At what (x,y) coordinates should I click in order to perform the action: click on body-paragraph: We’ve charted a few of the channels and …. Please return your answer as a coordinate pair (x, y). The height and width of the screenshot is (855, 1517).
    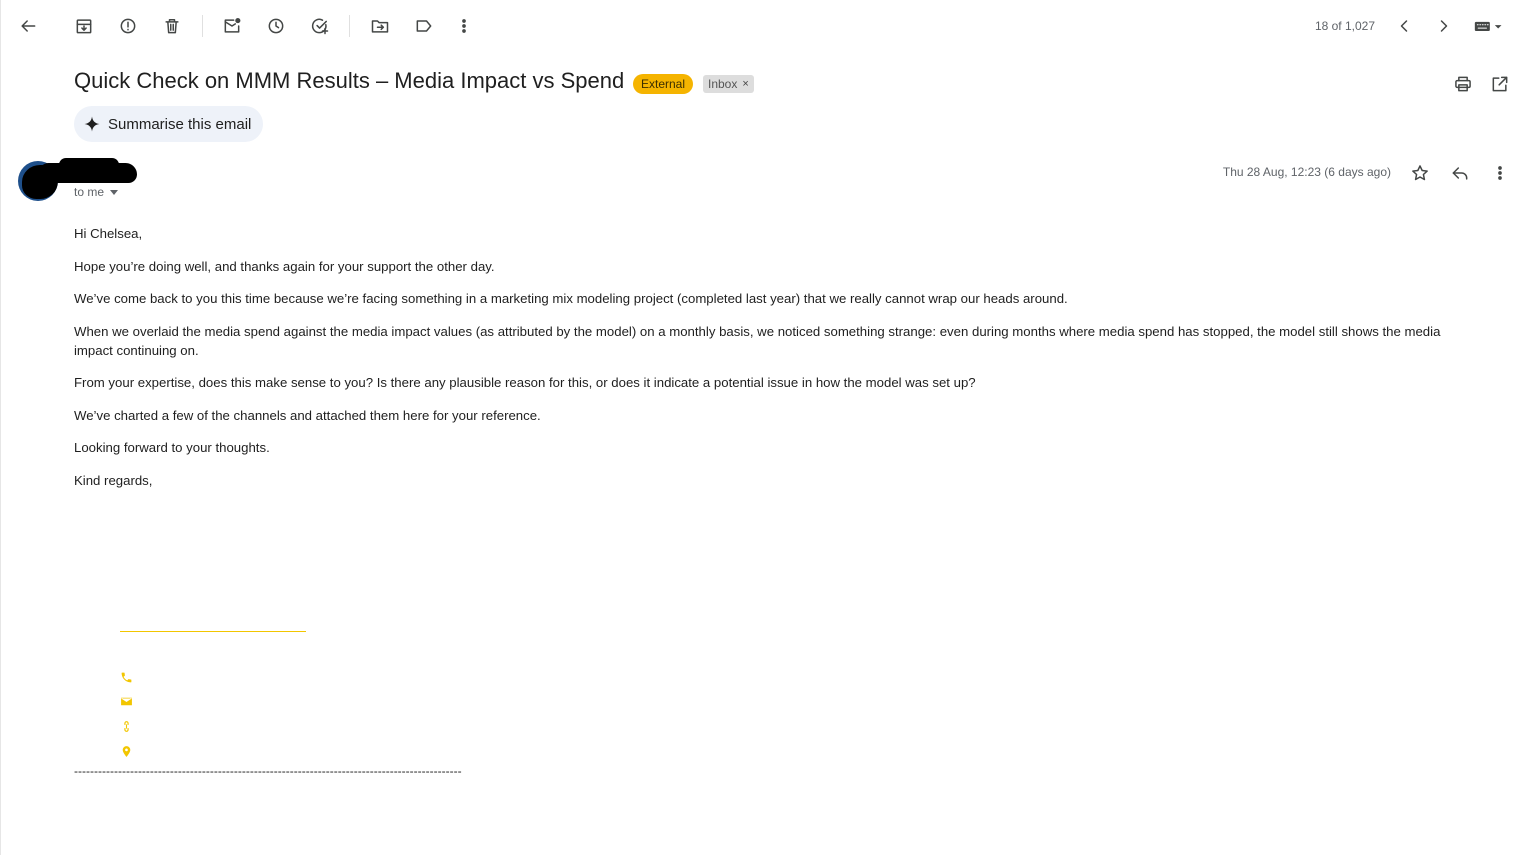
    Looking at the image, I should click on (307, 415).